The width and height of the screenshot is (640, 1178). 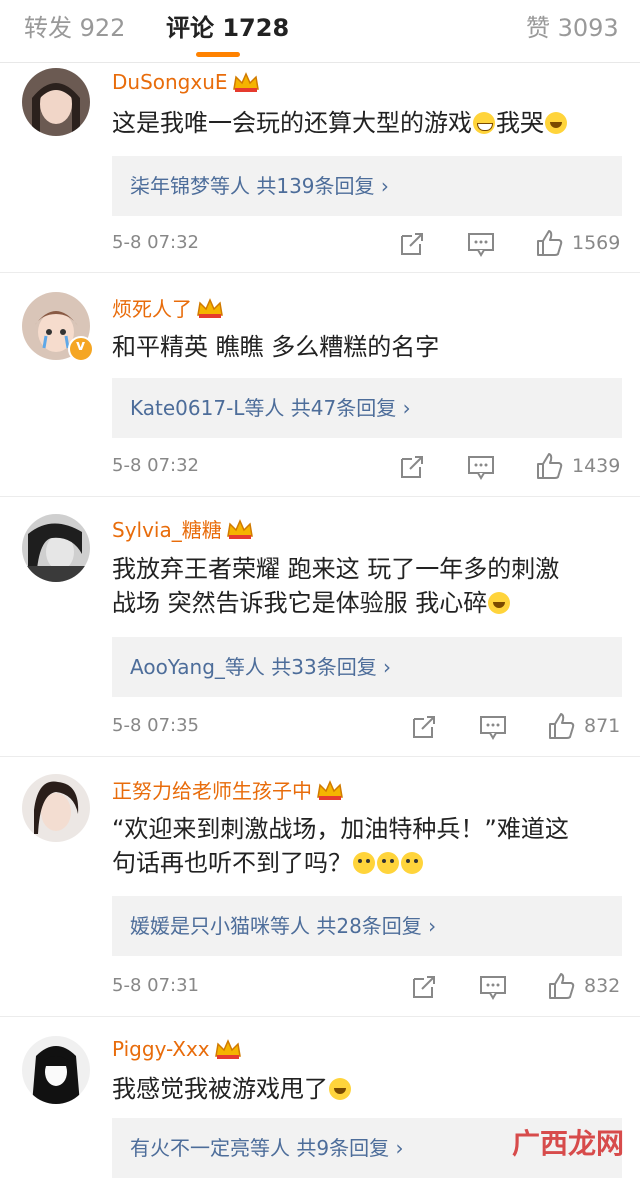 I want to click on like-button: 1439, so click(x=577, y=466).